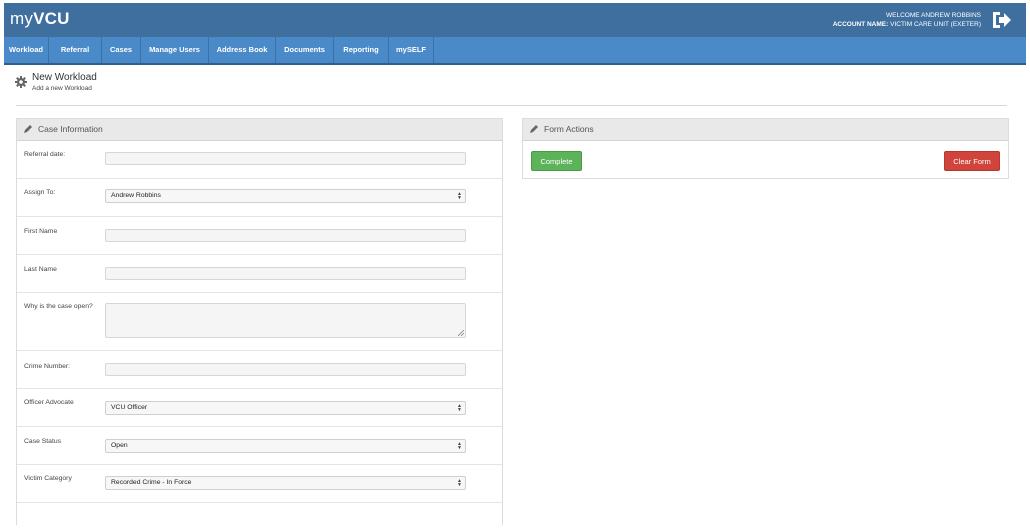  I want to click on crime-number-input, so click(285, 369).